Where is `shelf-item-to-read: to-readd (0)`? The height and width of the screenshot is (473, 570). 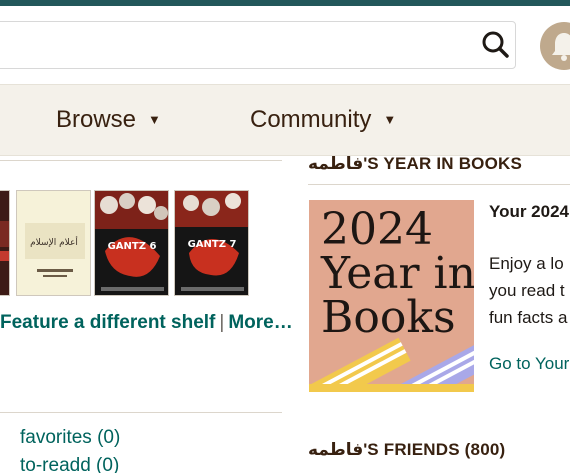
shelf-item-to-read: to-readd (0) is located at coordinates (69, 464).